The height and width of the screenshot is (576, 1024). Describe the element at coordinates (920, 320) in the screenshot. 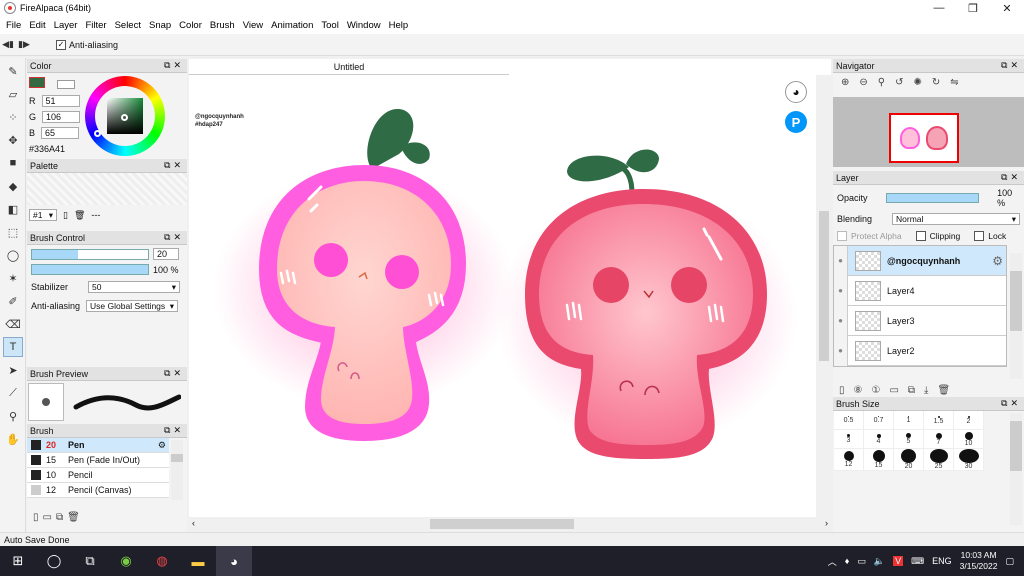

I see `layer-row: ● Layer3` at that location.